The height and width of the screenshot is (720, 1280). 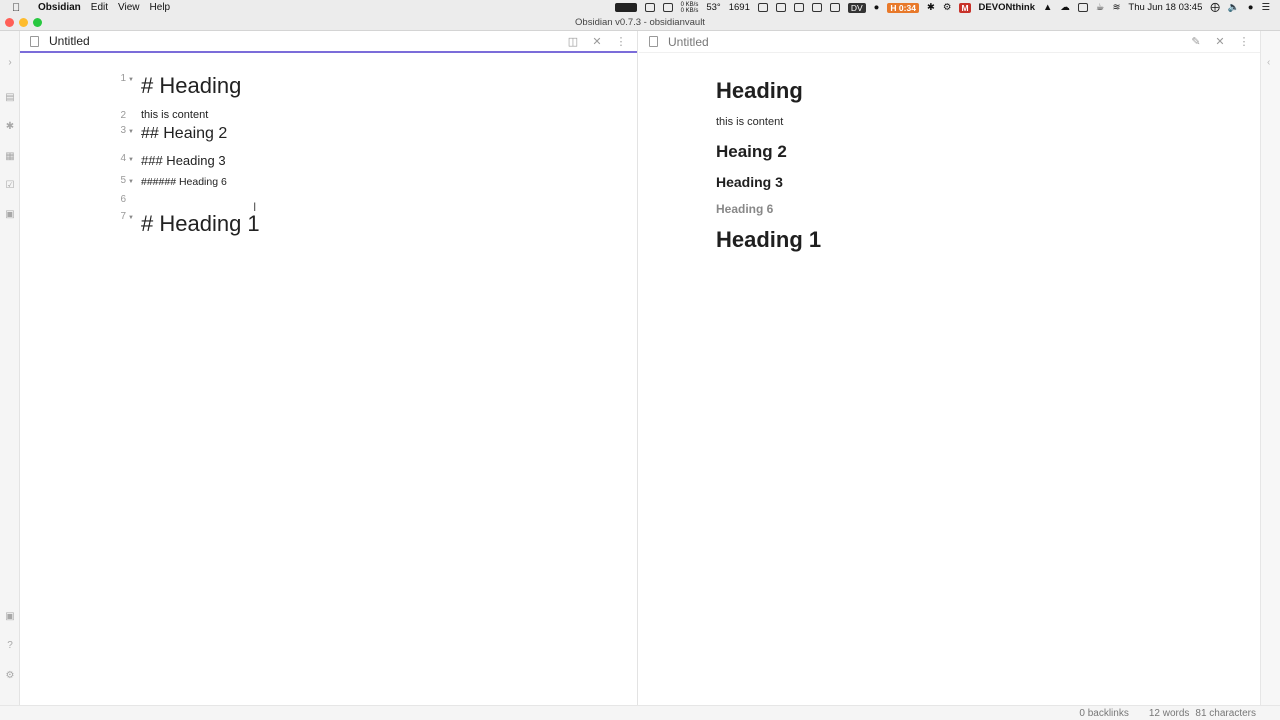 I want to click on editor-line: 2 this is content, so click(x=329, y=116).